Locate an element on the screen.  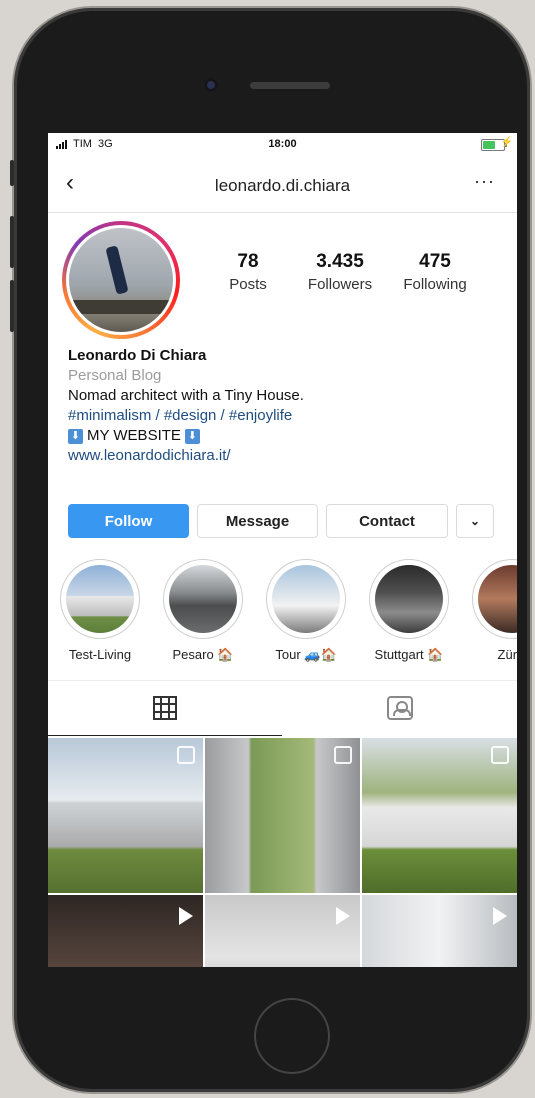
suggested-dropdown-button: ⌄ is located at coordinates (475, 521).